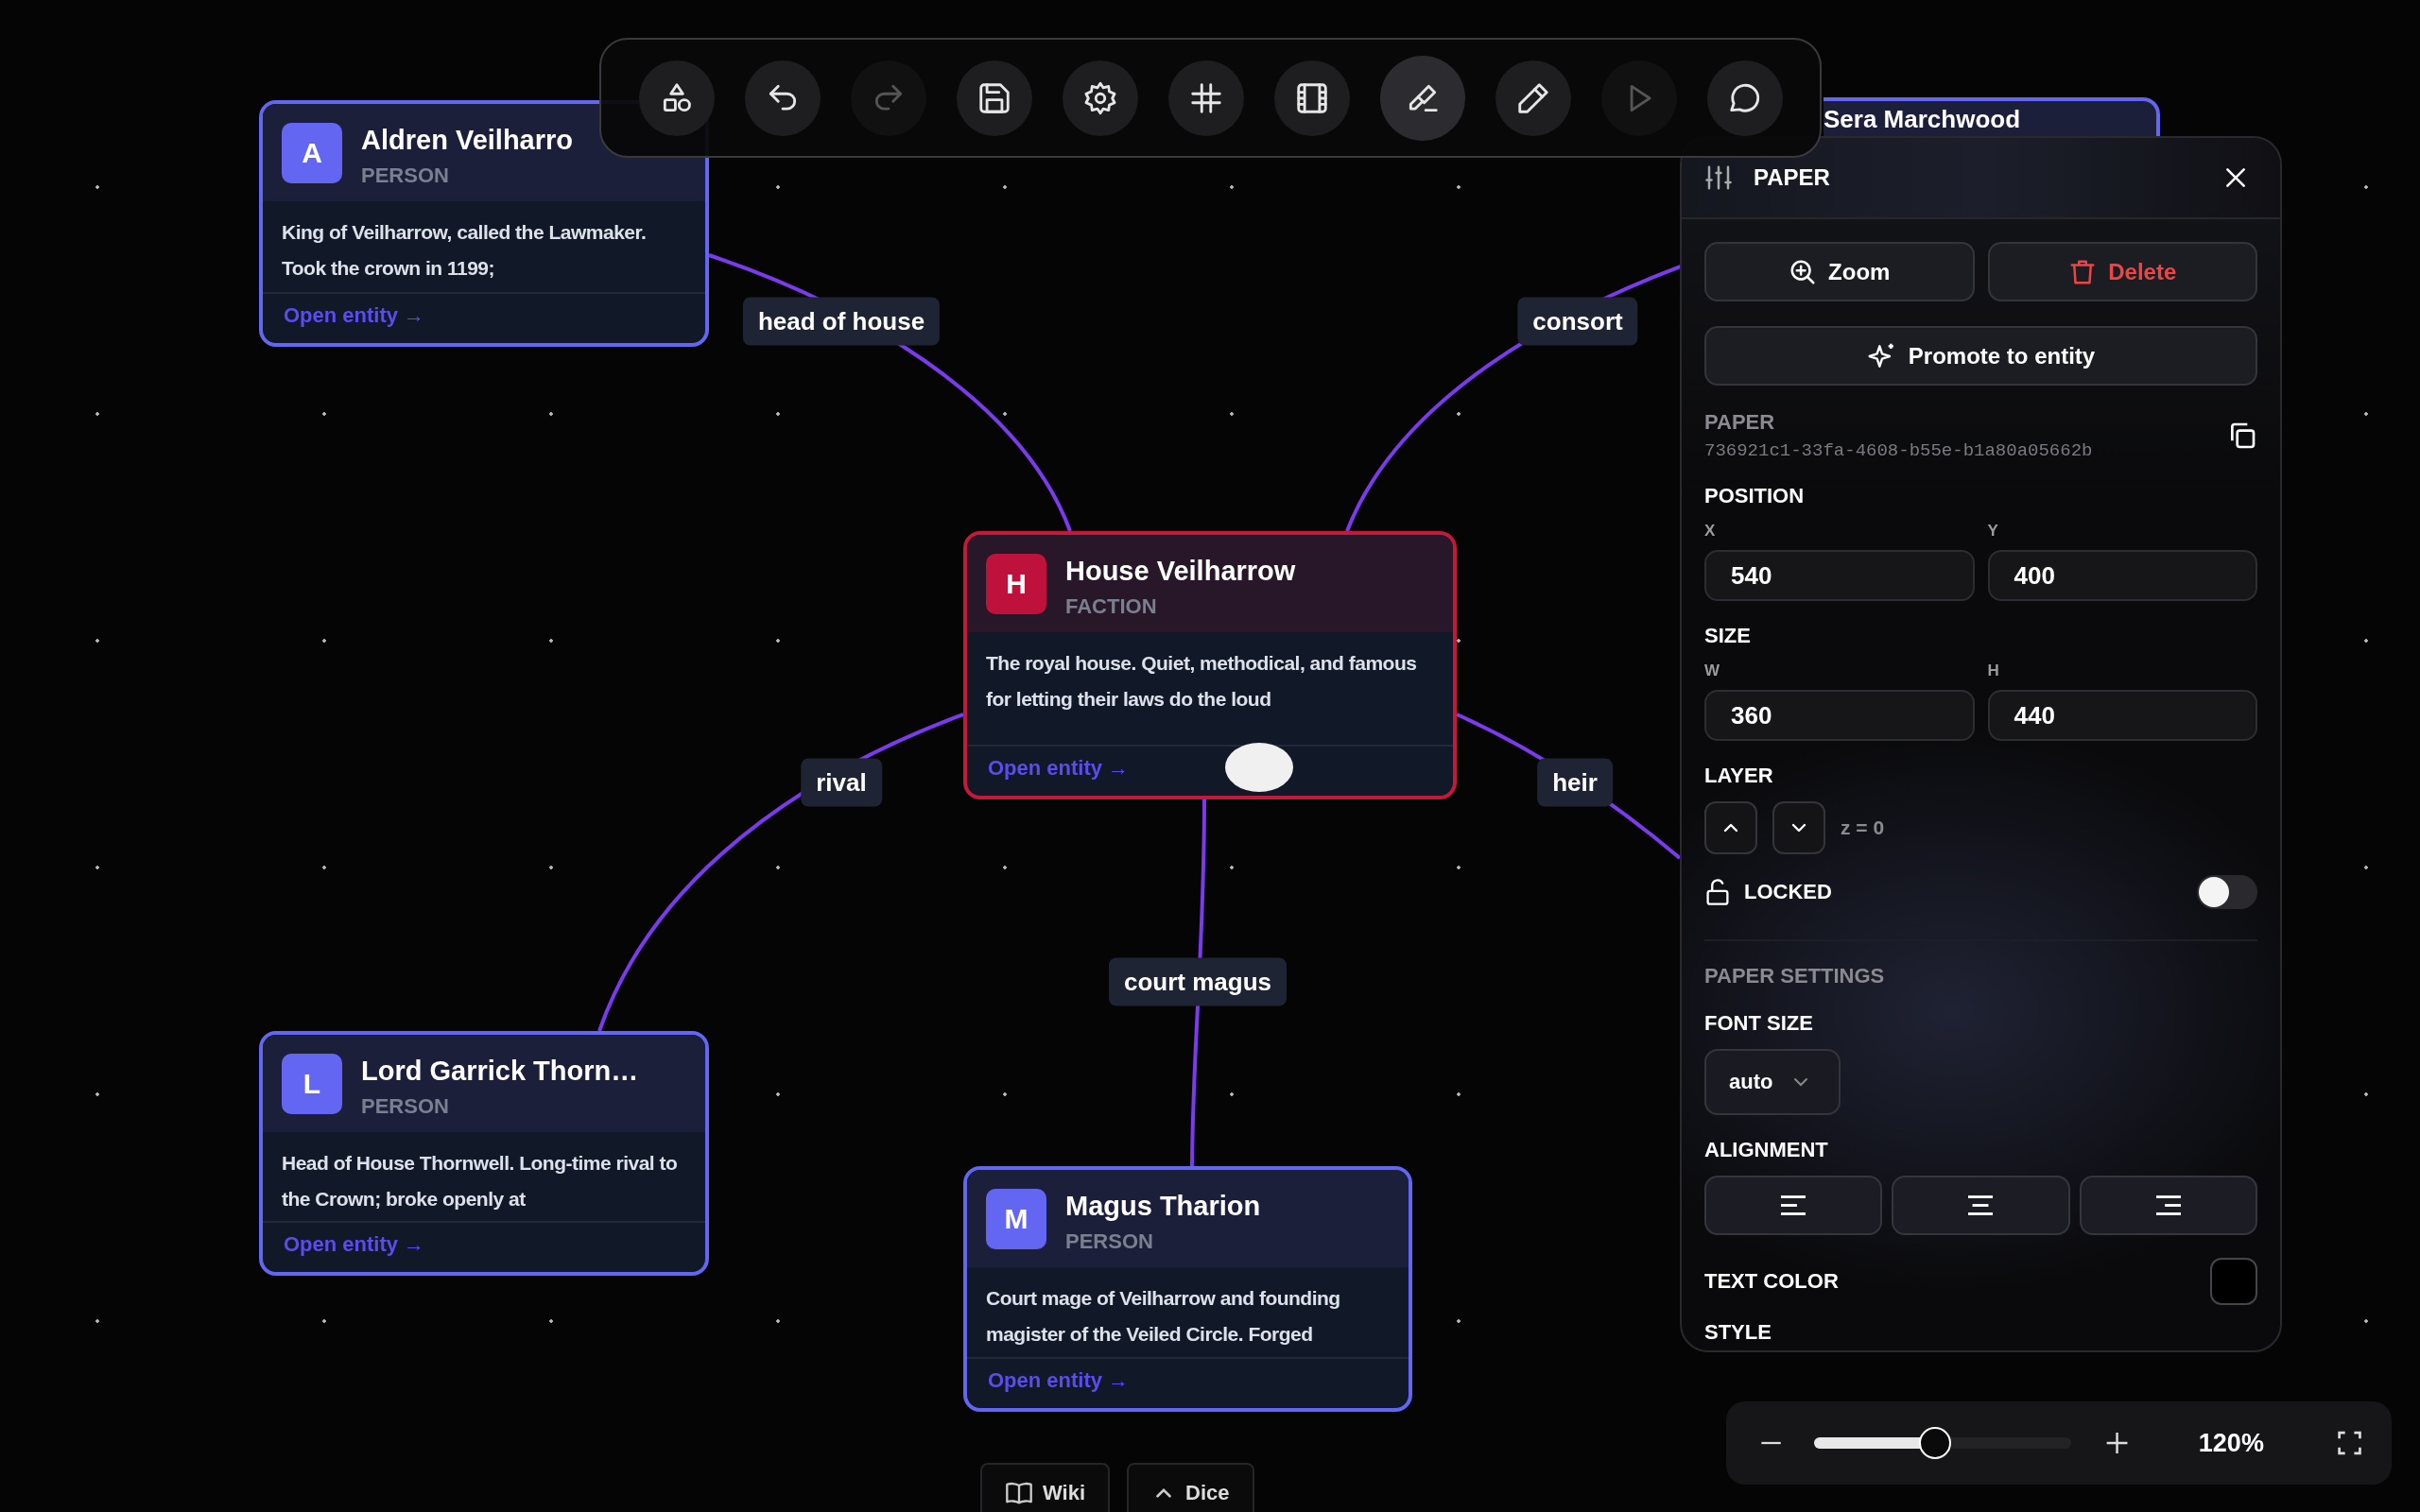 The image size is (2420, 1512). Describe the element at coordinates (1575, 782) in the screenshot. I see `relation-label: heir` at that location.